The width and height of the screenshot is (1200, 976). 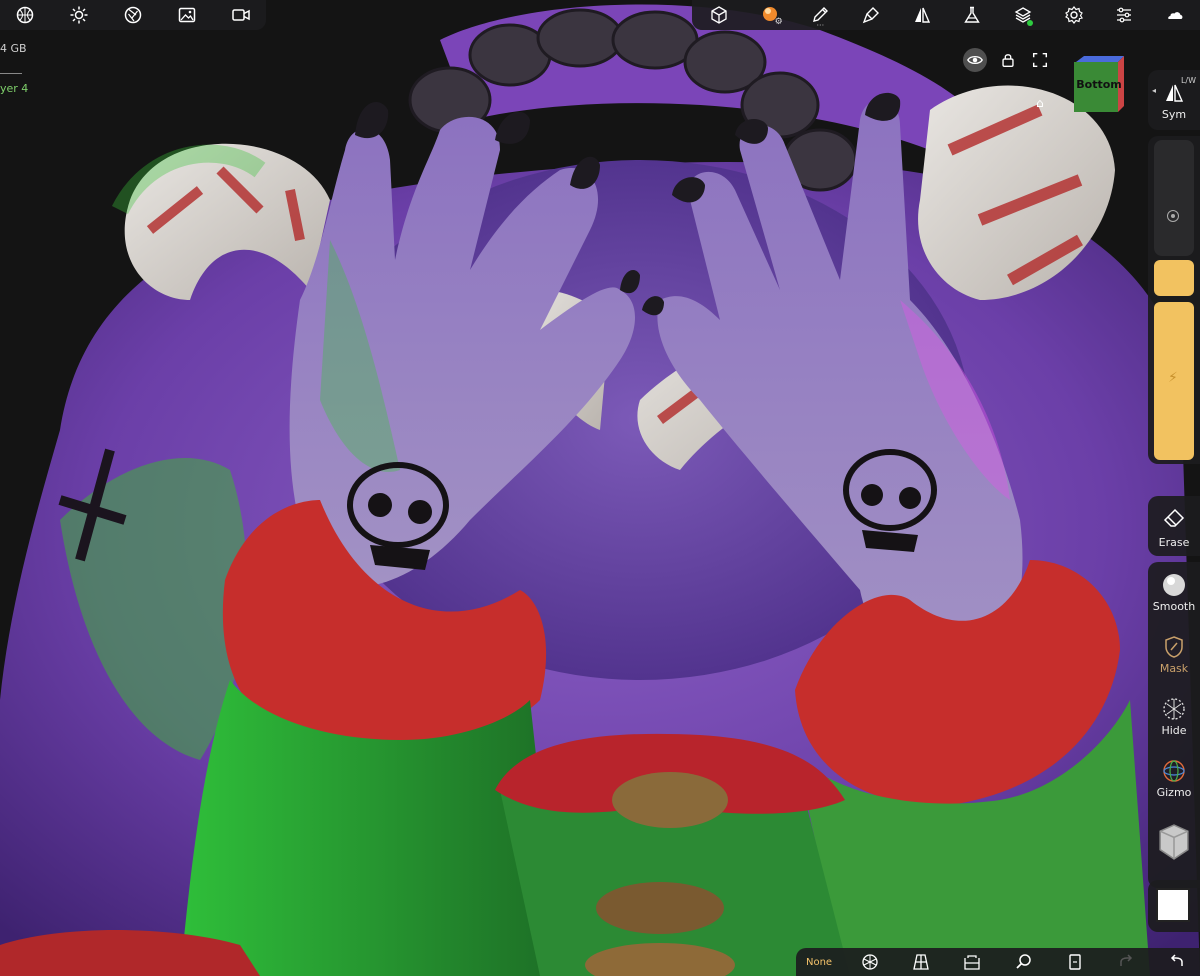 What do you see at coordinates (1174, 709) in the screenshot?
I see `hide-mesh-icon` at bounding box center [1174, 709].